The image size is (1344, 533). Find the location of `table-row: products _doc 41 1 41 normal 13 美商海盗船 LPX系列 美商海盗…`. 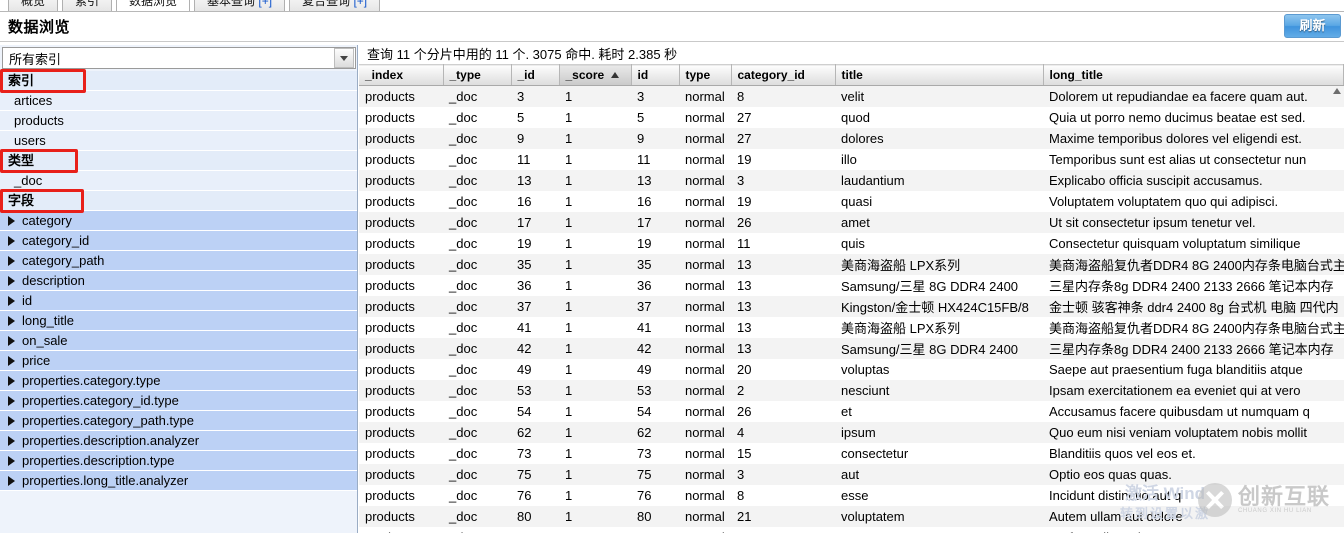

table-row: products _doc 41 1 41 normal 13 美商海盗船 LPX系列 美商海盗… is located at coordinates (851, 327).